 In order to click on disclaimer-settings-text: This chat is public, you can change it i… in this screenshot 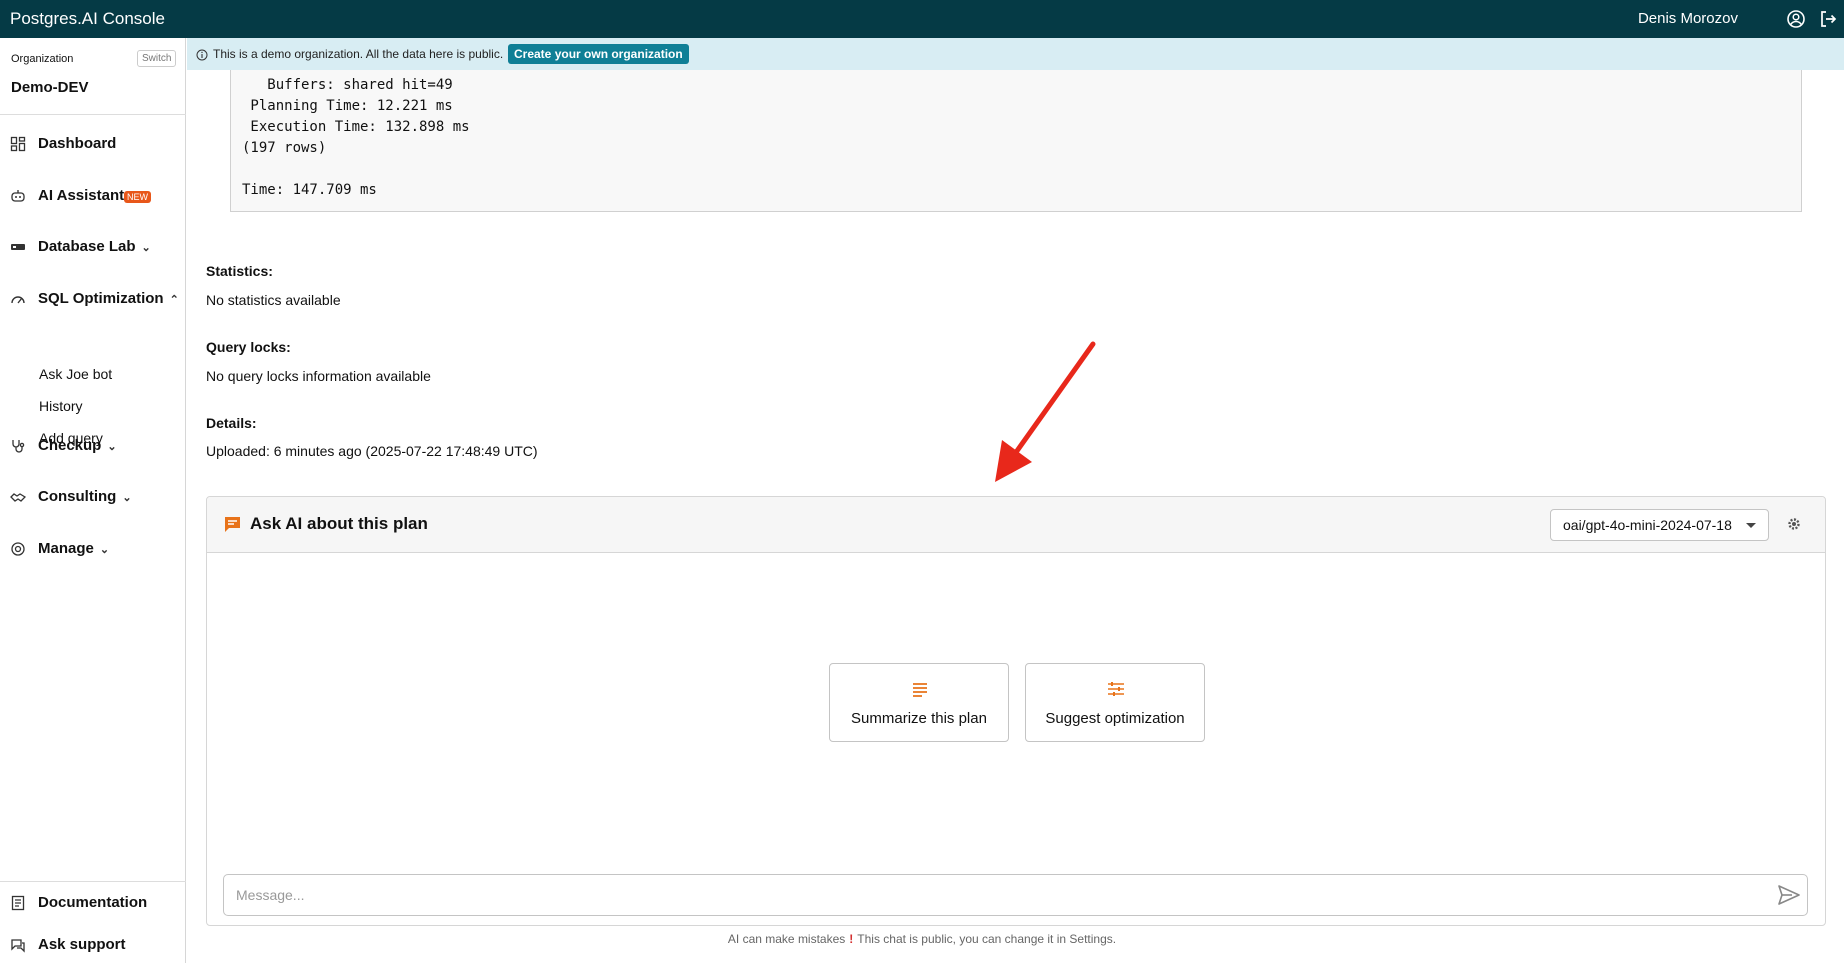, I will do `click(987, 939)`.